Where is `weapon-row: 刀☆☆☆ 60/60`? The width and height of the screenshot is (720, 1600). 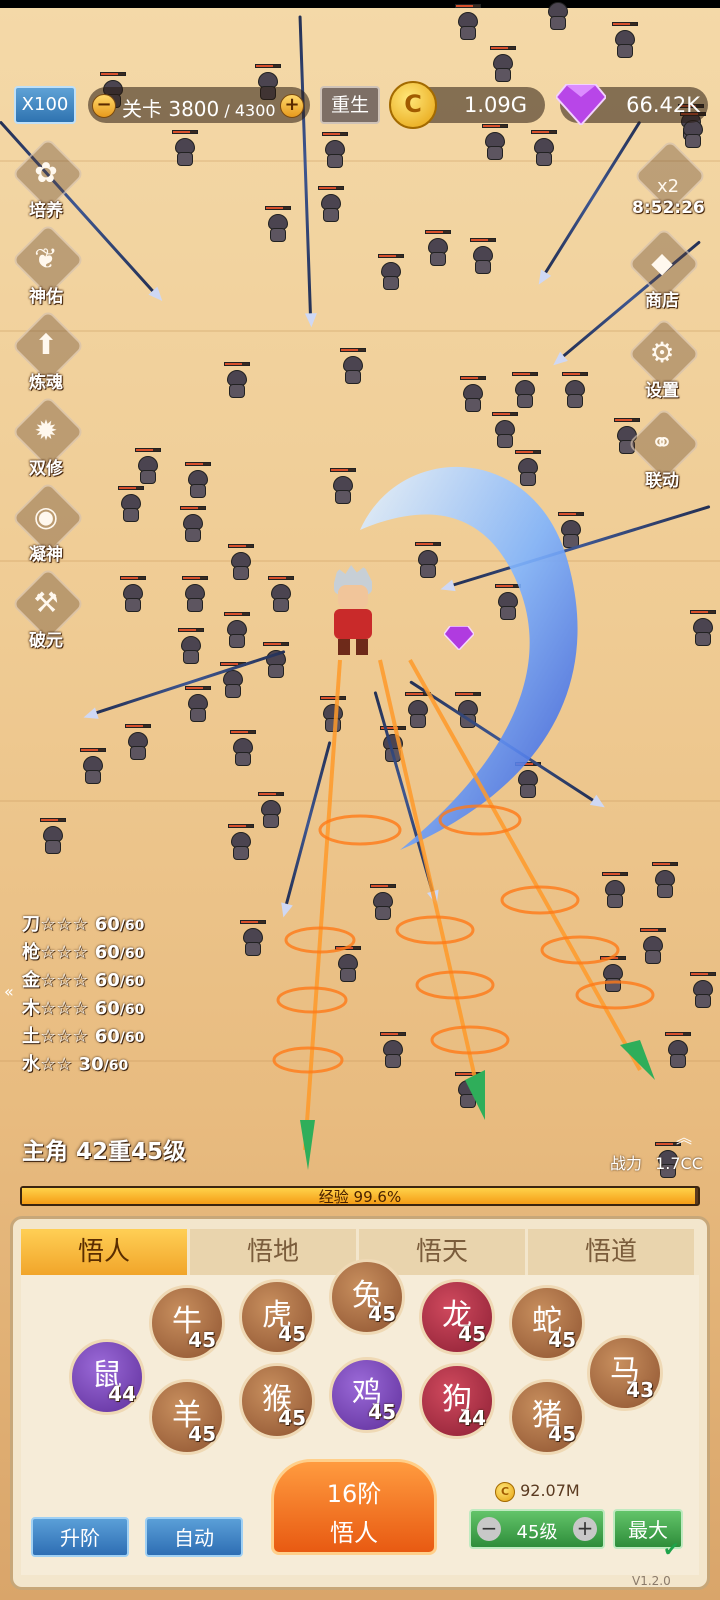 weapon-row: 刀☆☆☆ 60/60 is located at coordinates (83, 923).